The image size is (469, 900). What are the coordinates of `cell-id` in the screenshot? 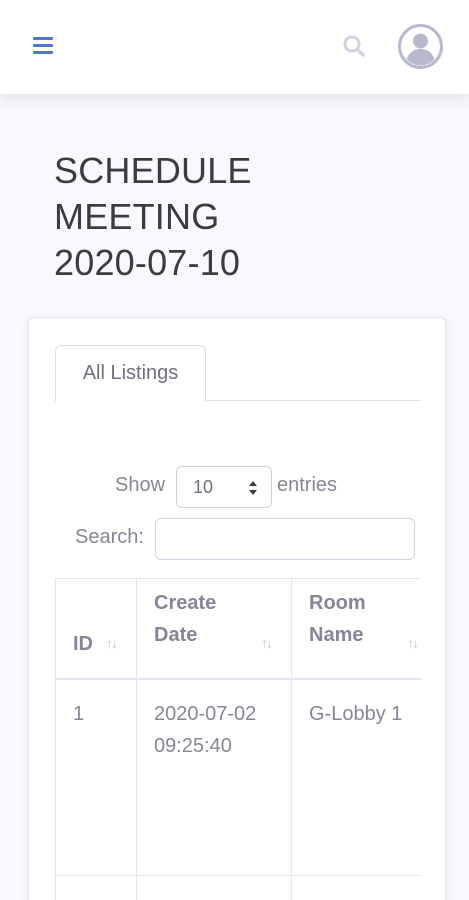 It's located at (96, 887).